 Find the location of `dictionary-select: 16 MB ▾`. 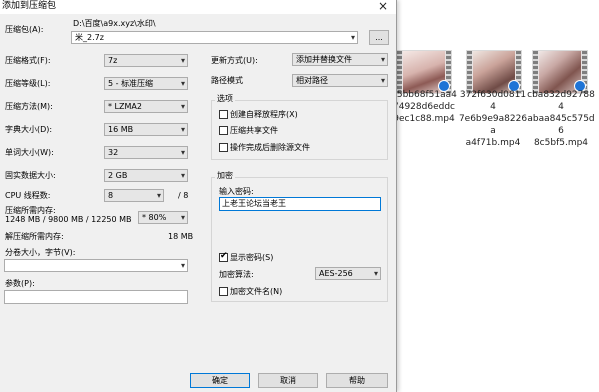

dictionary-select: 16 MB ▾ is located at coordinates (146, 129).